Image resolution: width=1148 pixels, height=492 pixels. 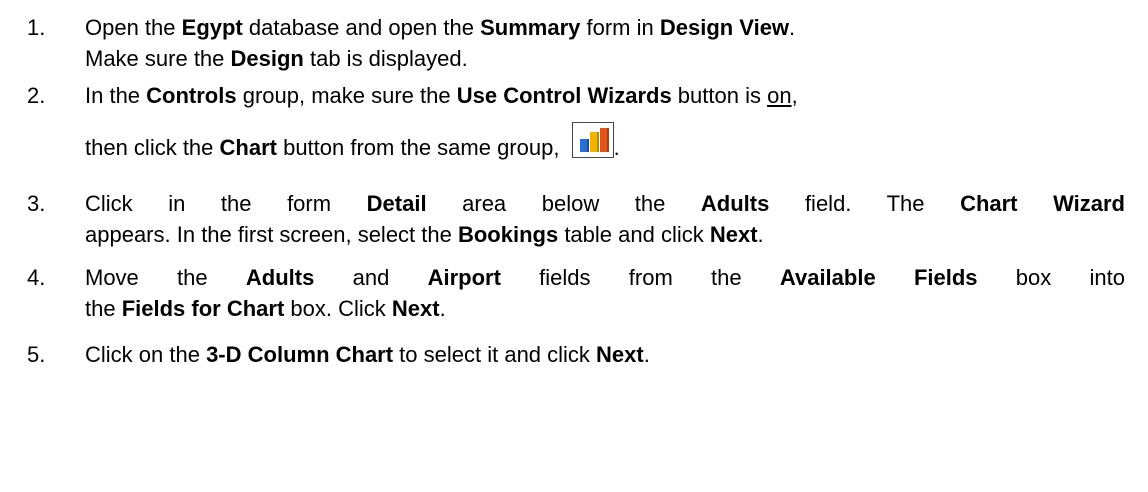 What do you see at coordinates (103, 308) in the screenshot?
I see `text: the` at bounding box center [103, 308].